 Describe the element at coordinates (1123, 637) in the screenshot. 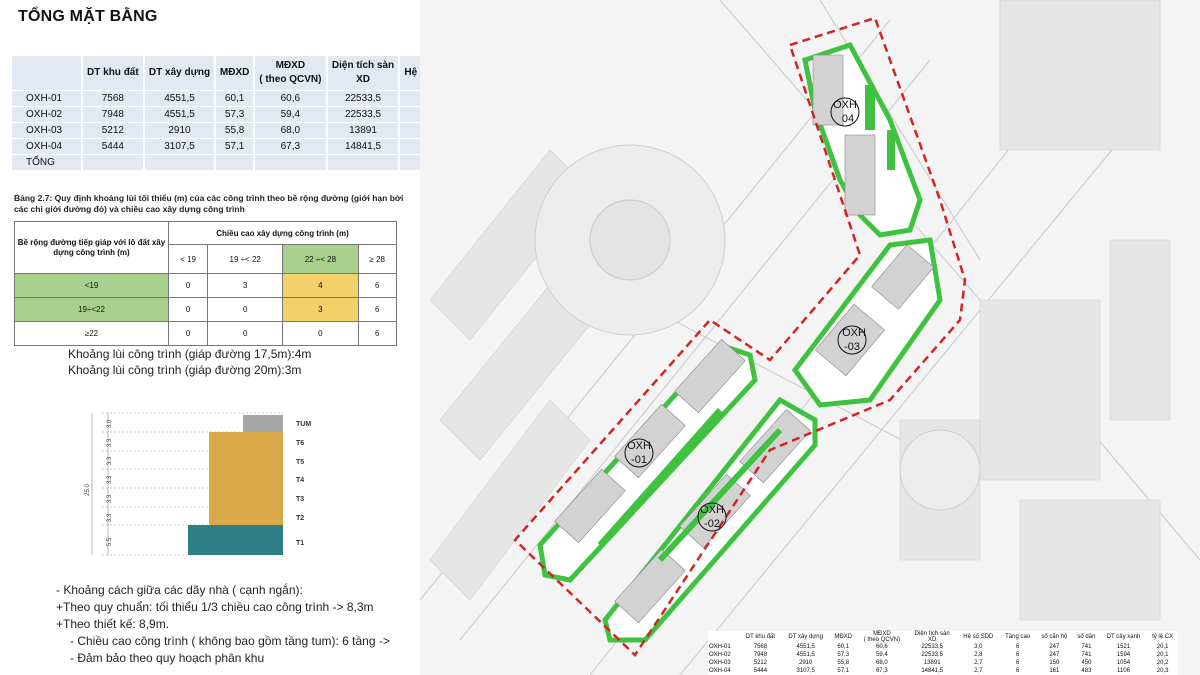

I see `mini-header: DT cây xanh` at that location.